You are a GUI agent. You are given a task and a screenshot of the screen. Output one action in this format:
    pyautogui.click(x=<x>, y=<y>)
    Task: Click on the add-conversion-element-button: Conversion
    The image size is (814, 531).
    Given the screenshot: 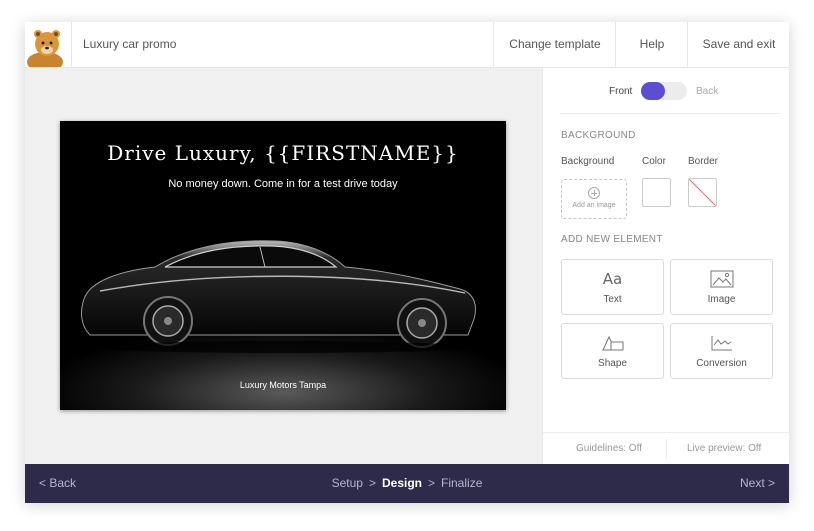 What is the action you would take?
    pyautogui.click(x=721, y=351)
    